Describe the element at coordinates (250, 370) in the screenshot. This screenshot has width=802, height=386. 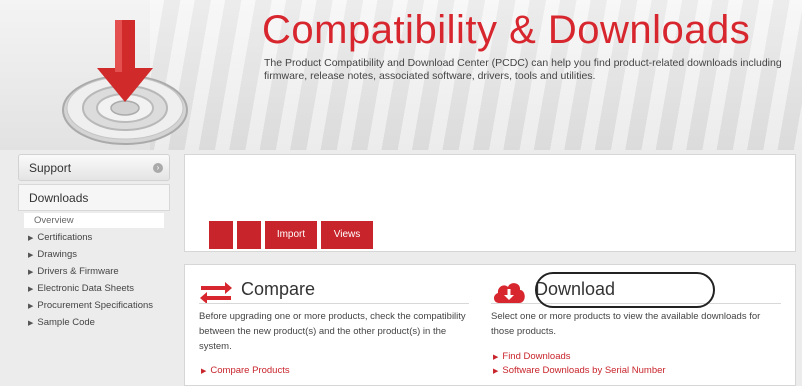
I see `link-label: Compare Products` at that location.